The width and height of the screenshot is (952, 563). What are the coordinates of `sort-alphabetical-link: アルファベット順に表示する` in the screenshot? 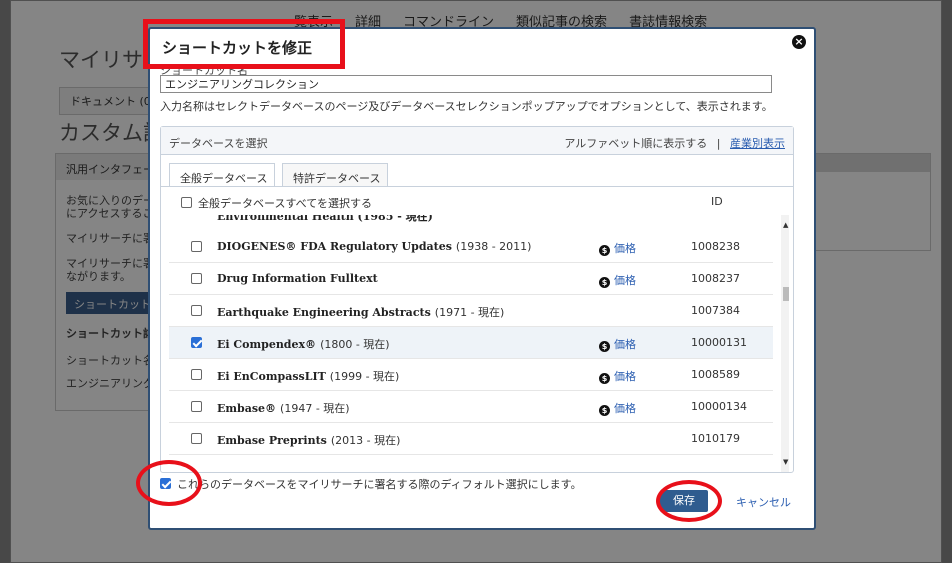 It's located at (635, 143).